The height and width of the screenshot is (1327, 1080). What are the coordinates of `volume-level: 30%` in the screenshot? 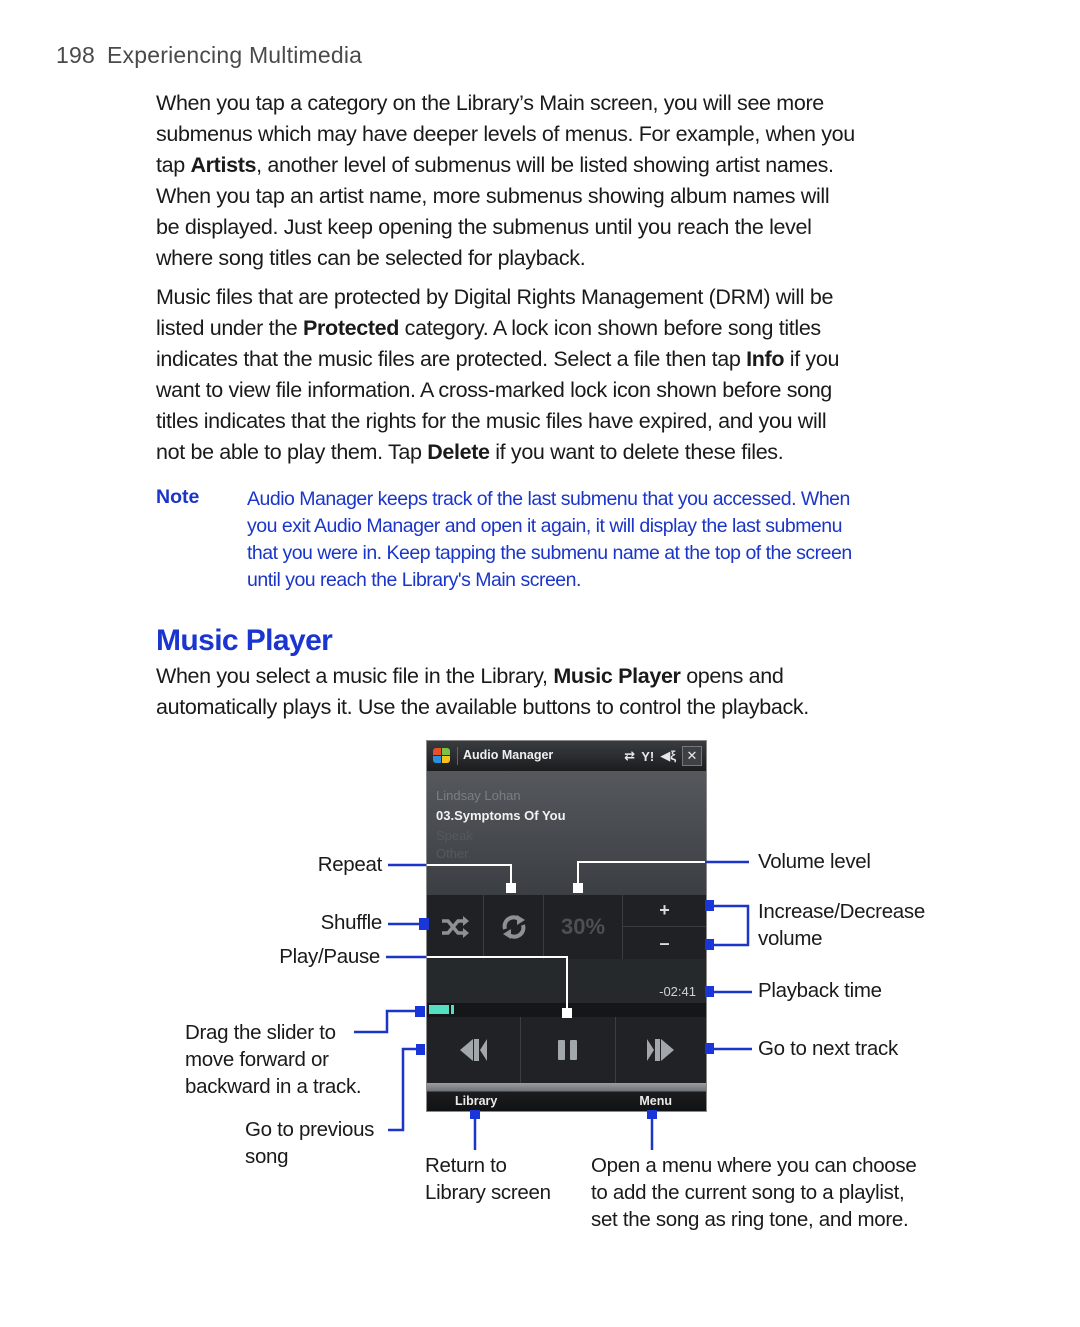 It's located at (583, 927).